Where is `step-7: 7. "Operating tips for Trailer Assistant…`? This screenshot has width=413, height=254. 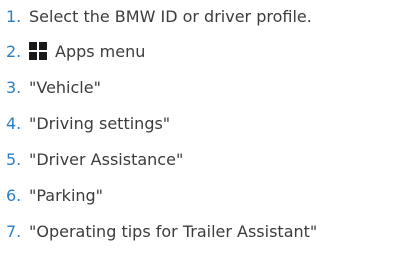 step-7: 7. "Operating tips for Trailer Assistant… is located at coordinates (208, 231).